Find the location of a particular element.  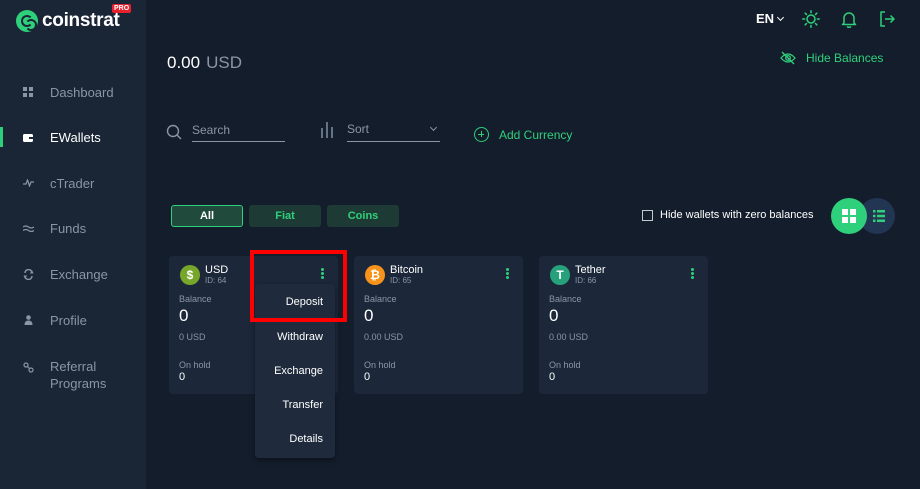

sidebar-item-label: Profile is located at coordinates (68, 320).